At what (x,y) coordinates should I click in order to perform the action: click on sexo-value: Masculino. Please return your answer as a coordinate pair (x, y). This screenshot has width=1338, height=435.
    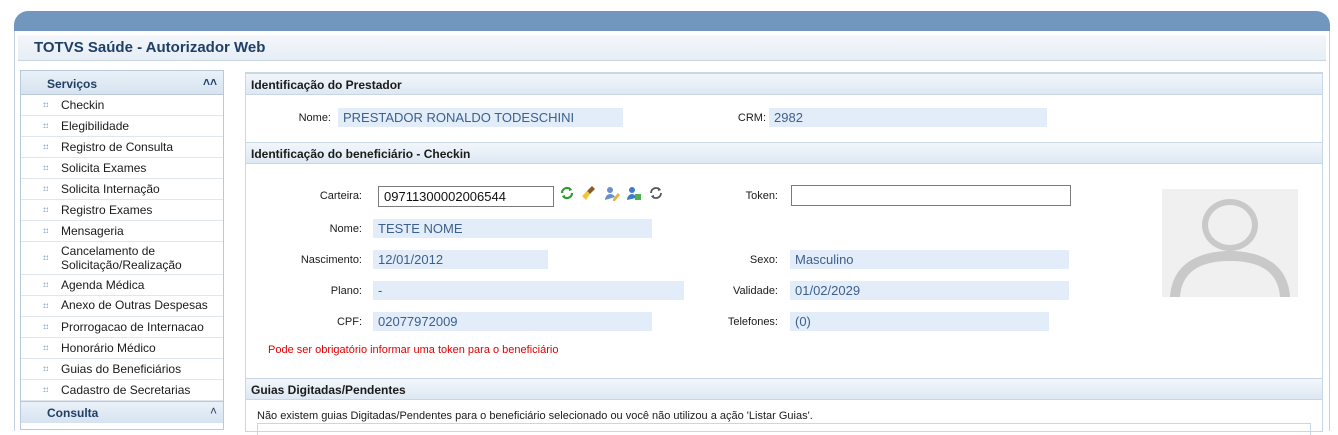
    Looking at the image, I should click on (929, 259).